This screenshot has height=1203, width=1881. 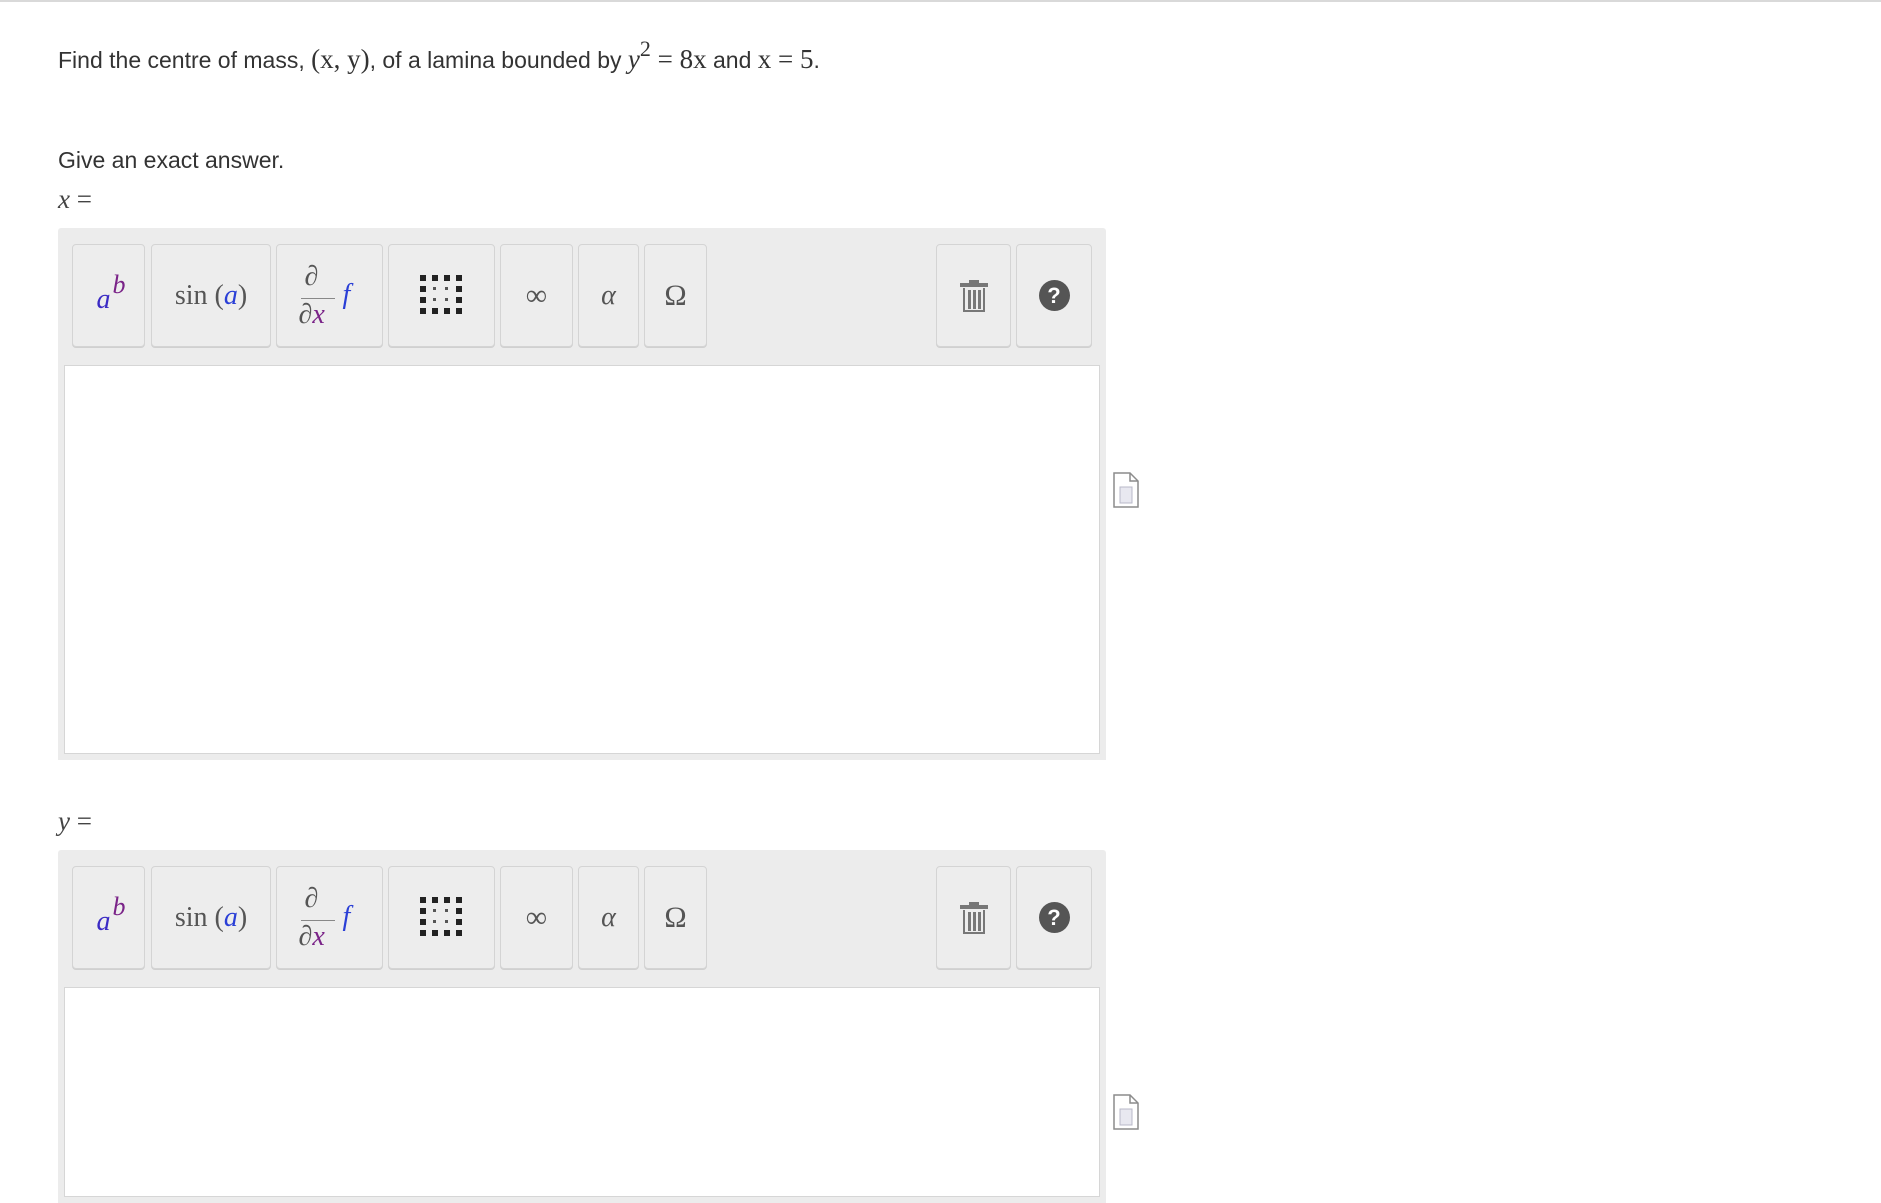 What do you see at coordinates (682, 59) in the screenshot?
I see `curve-rhs: = 8x` at bounding box center [682, 59].